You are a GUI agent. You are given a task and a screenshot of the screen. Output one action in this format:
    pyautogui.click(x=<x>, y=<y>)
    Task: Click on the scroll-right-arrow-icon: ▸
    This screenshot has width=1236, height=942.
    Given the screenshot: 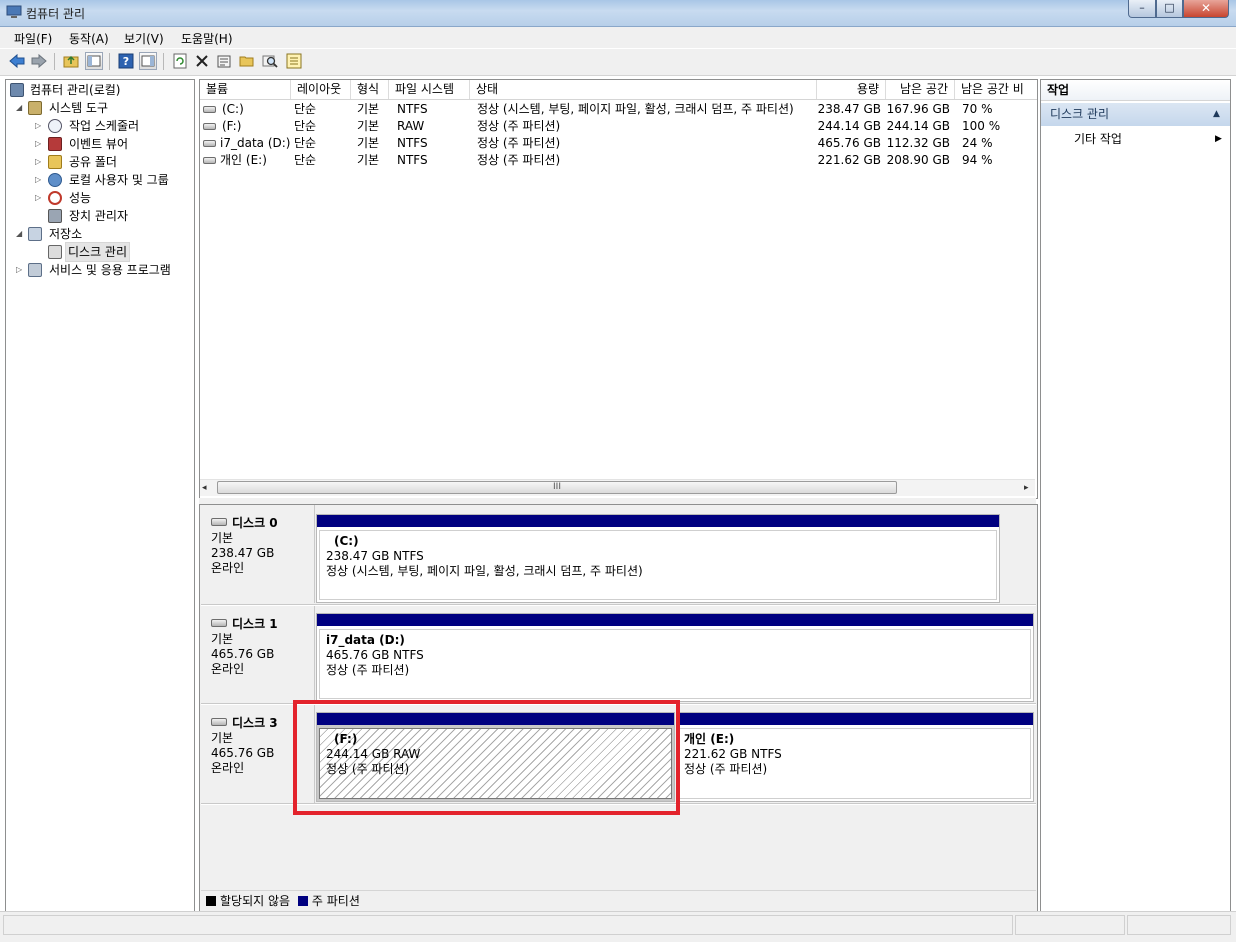 What is the action you would take?
    pyautogui.click(x=1026, y=488)
    